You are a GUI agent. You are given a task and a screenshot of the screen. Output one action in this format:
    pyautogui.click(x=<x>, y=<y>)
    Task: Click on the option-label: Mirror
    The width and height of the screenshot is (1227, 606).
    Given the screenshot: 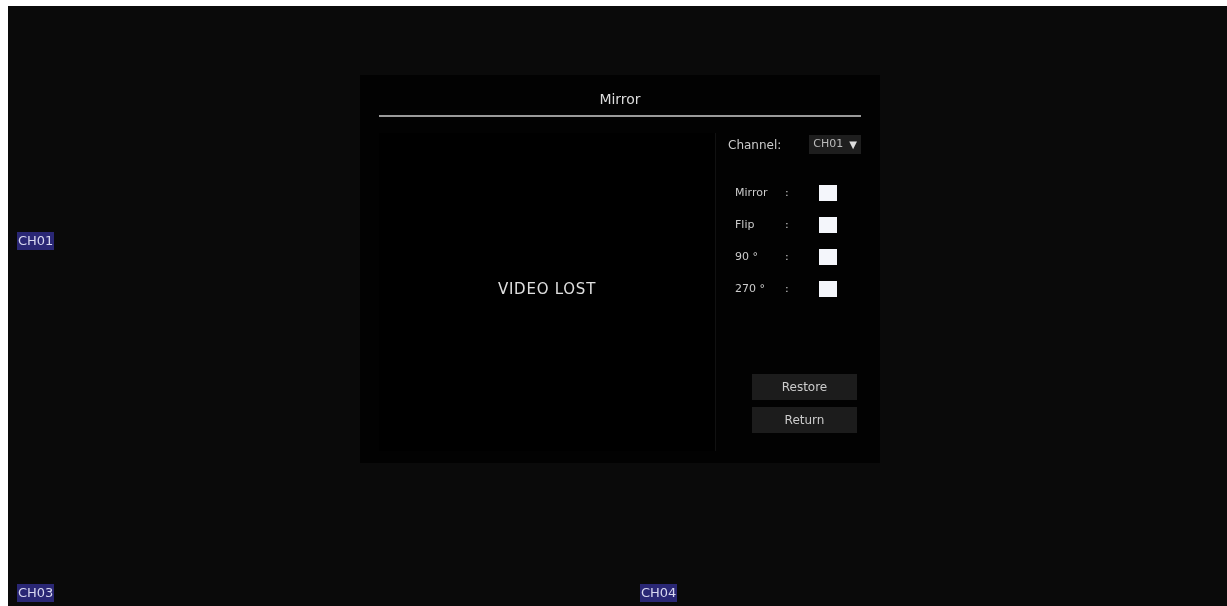 What is the action you would take?
    pyautogui.click(x=752, y=192)
    